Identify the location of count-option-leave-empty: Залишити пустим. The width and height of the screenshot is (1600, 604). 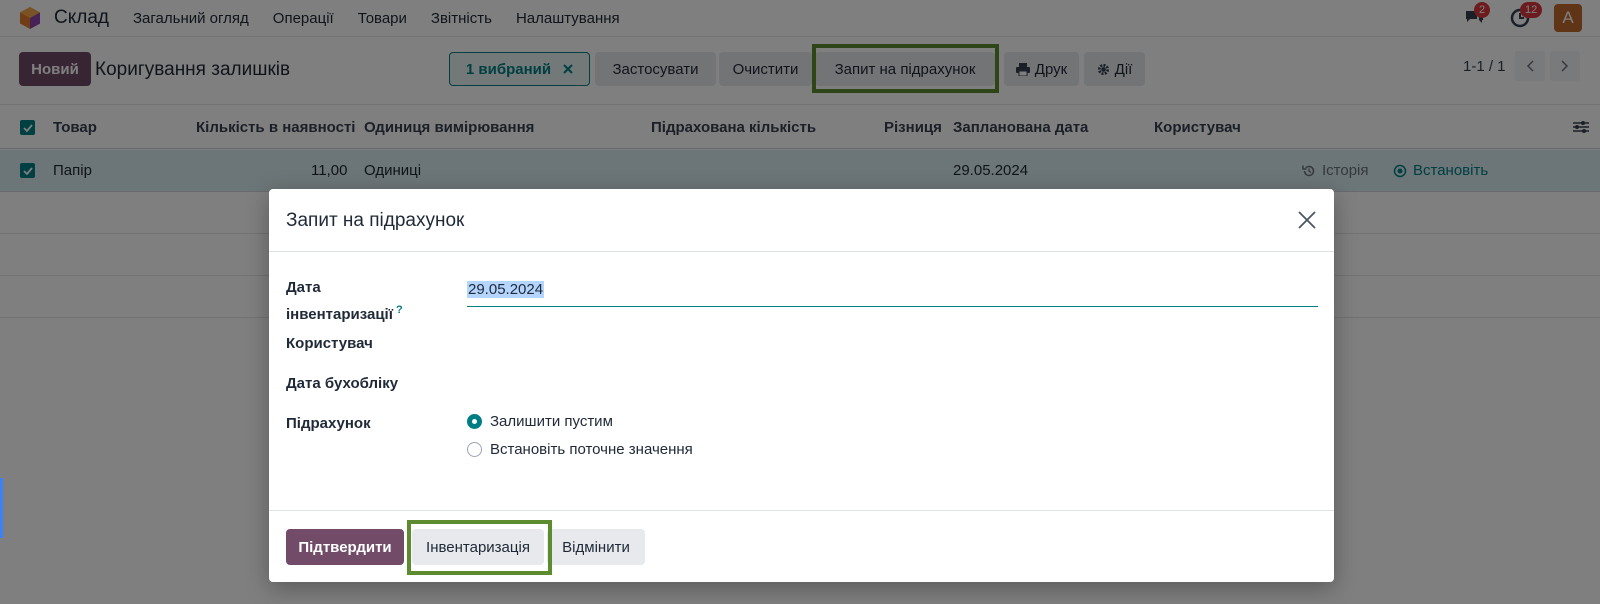
(540, 421).